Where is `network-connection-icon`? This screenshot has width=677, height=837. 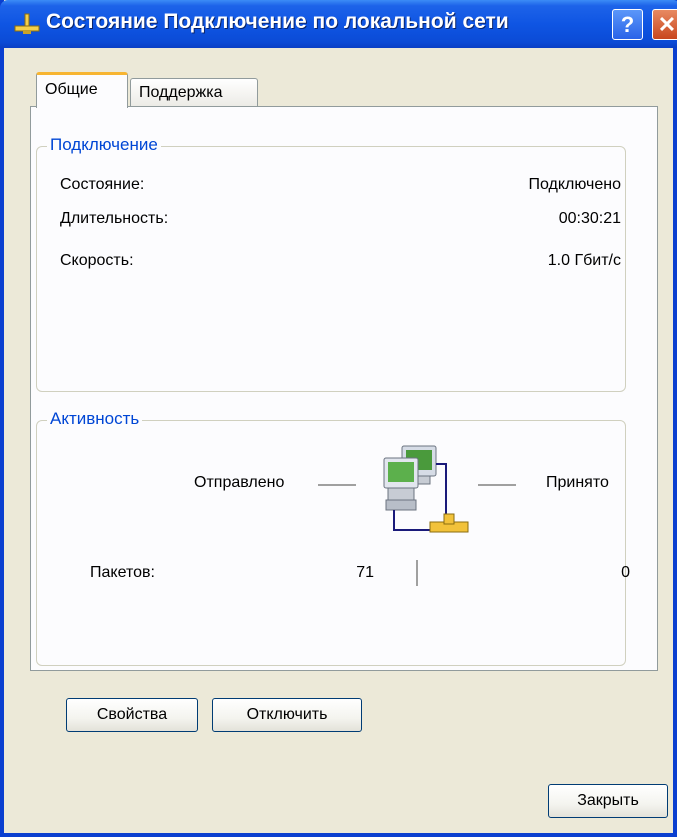 network-connection-icon is located at coordinates (27, 23).